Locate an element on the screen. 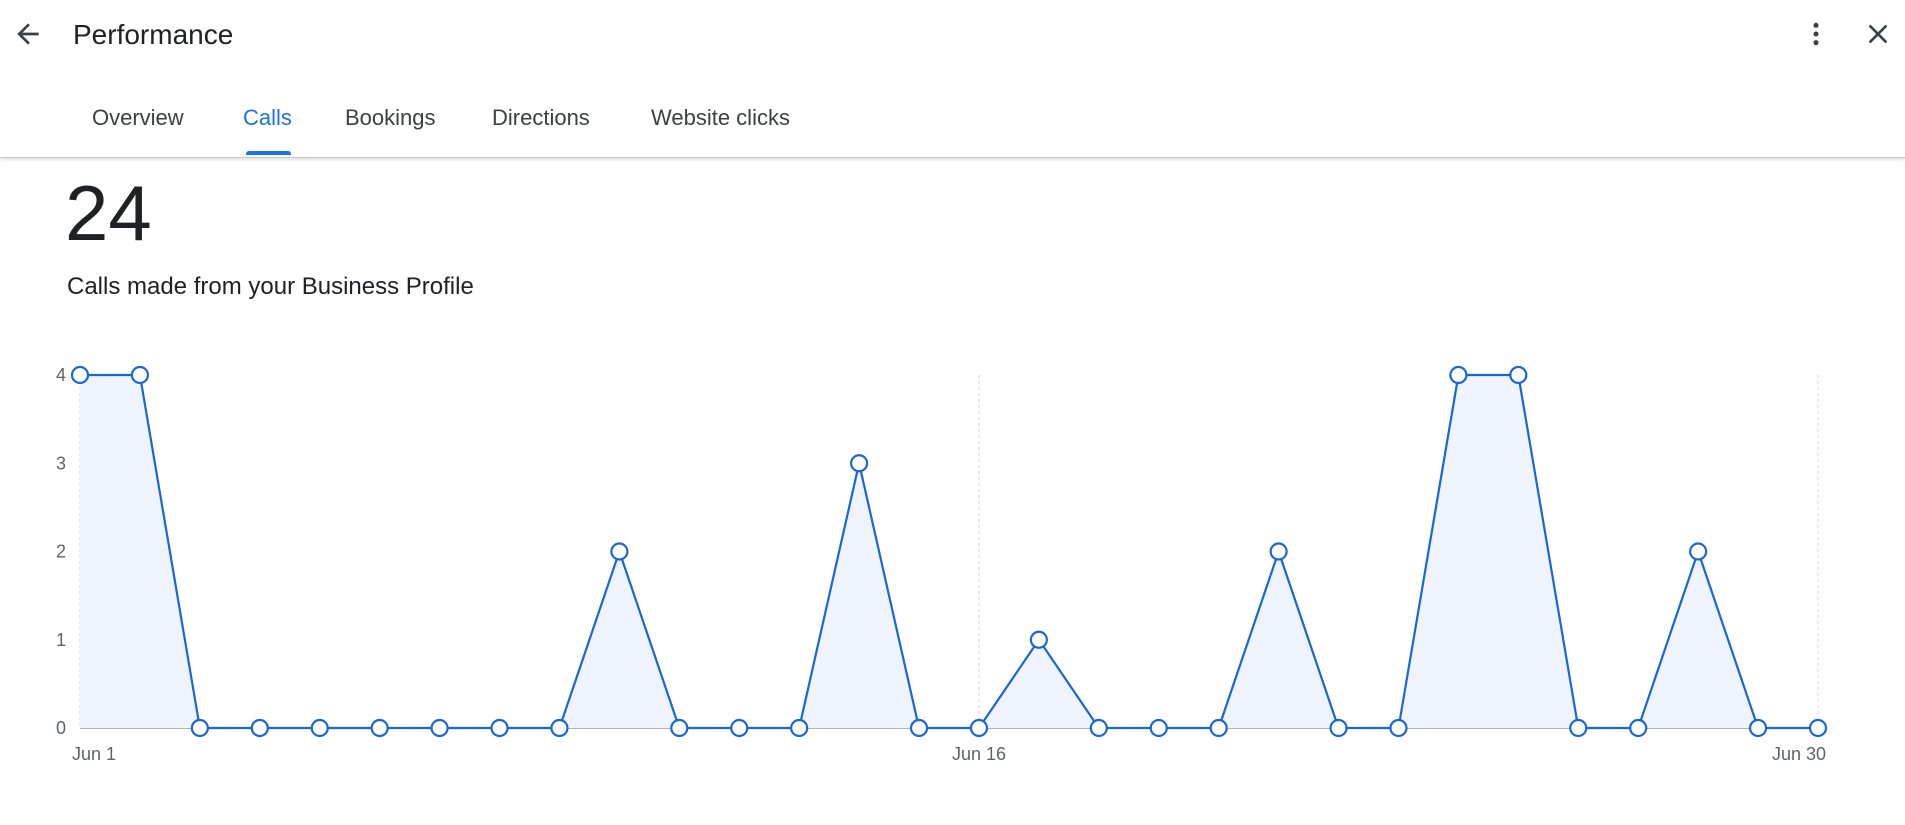 The width and height of the screenshot is (1905, 825). y-tick-label: 4 is located at coordinates (61, 375).